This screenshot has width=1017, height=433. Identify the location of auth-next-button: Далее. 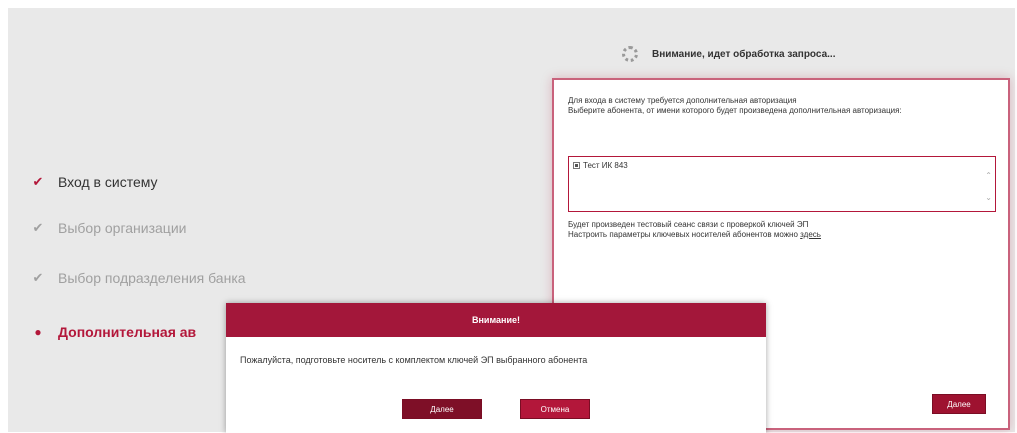
(959, 404).